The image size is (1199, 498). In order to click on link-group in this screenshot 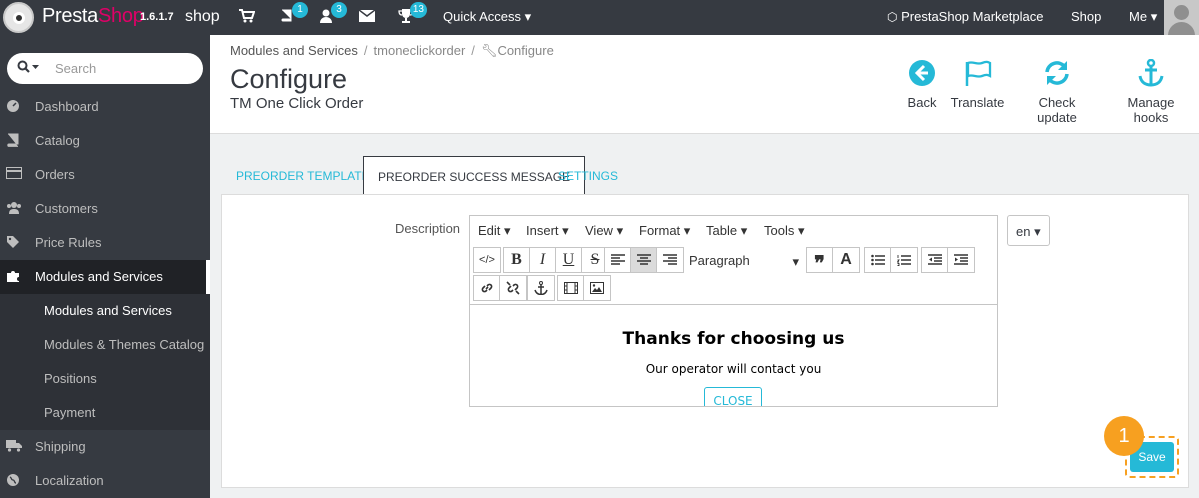, I will do `click(500, 288)`.